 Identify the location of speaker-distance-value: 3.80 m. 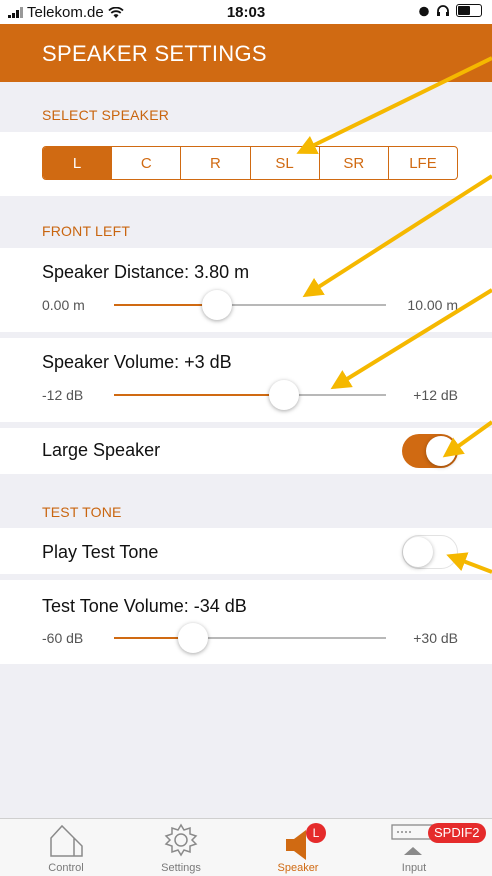
(222, 272).